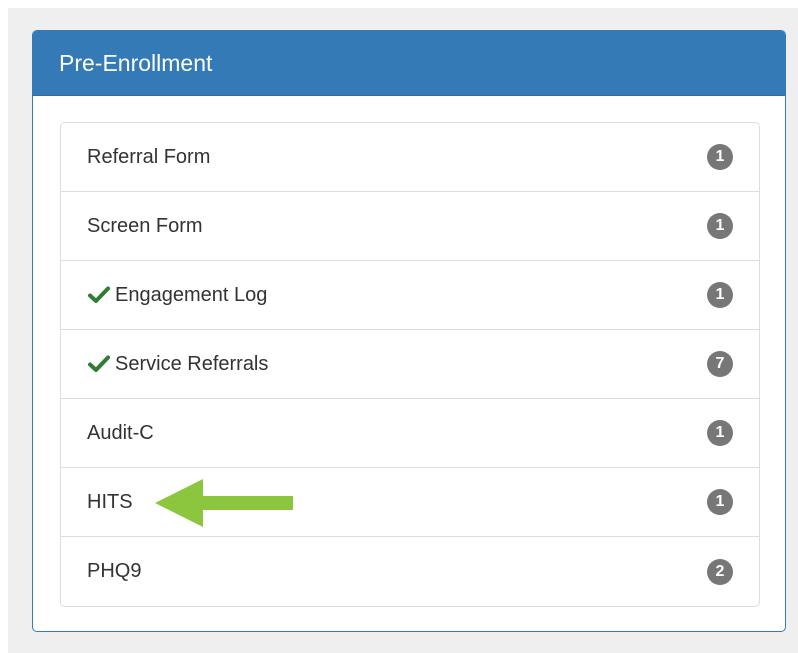  I want to click on item-label: HITS, so click(110, 501).